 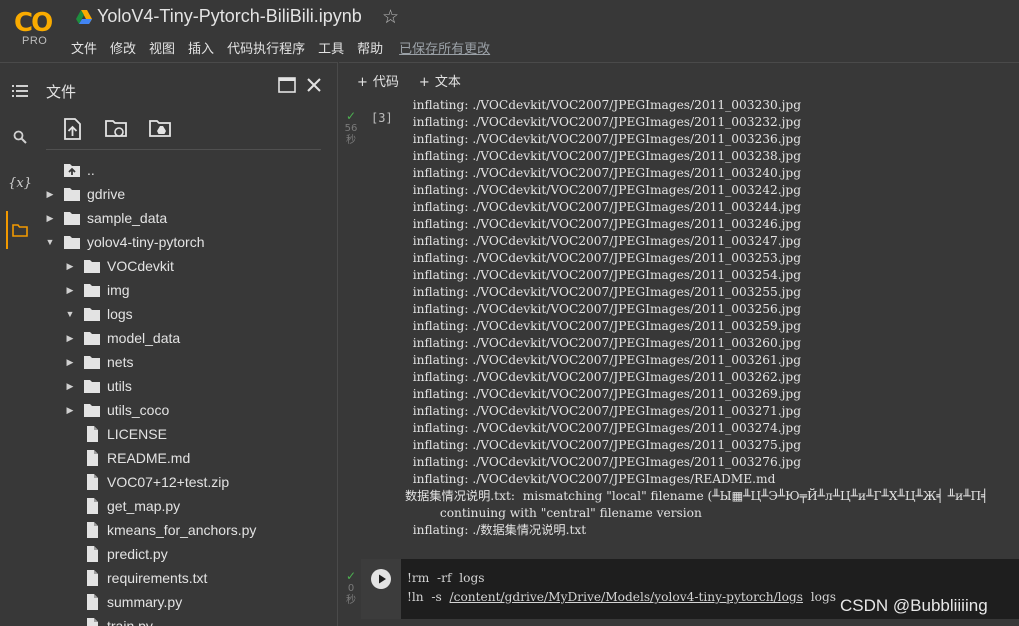 What do you see at coordinates (351, 594) in the screenshot?
I see `execution-time: 0秒` at bounding box center [351, 594].